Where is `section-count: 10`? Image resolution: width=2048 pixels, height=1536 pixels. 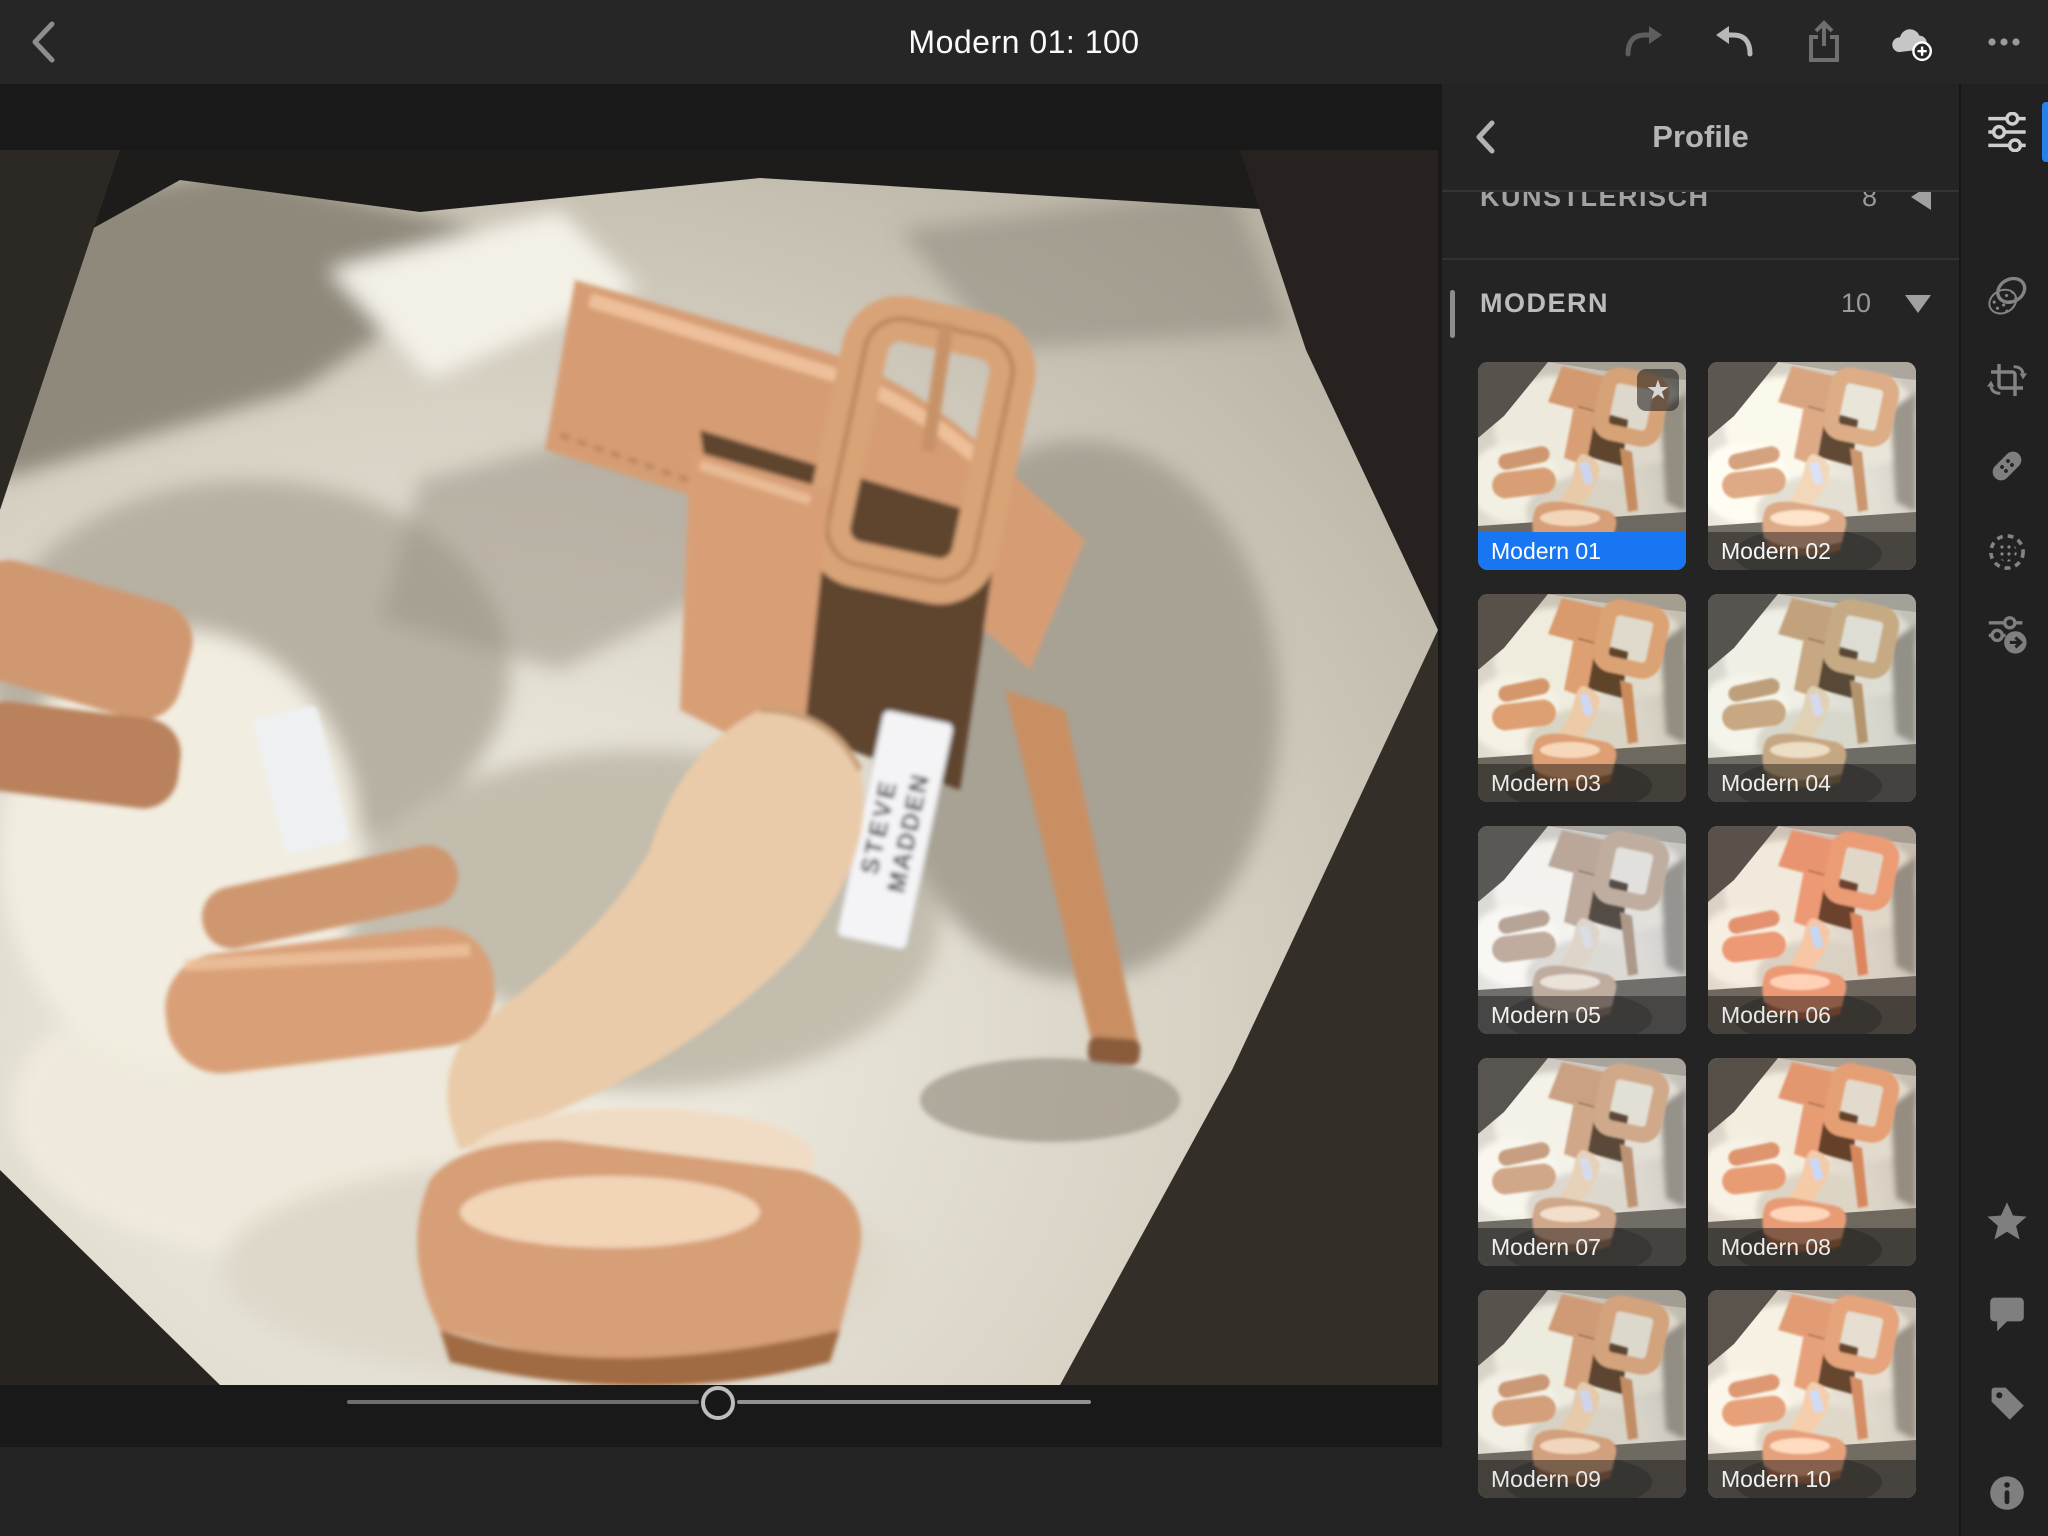 section-count: 10 is located at coordinates (1855, 303).